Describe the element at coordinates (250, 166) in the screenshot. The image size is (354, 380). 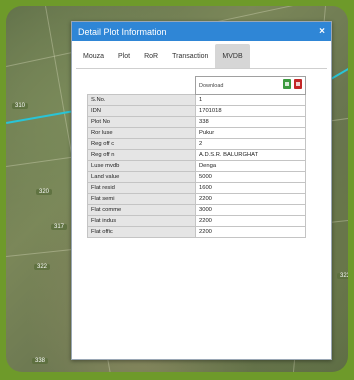
I see `row-value: Denga` at that location.